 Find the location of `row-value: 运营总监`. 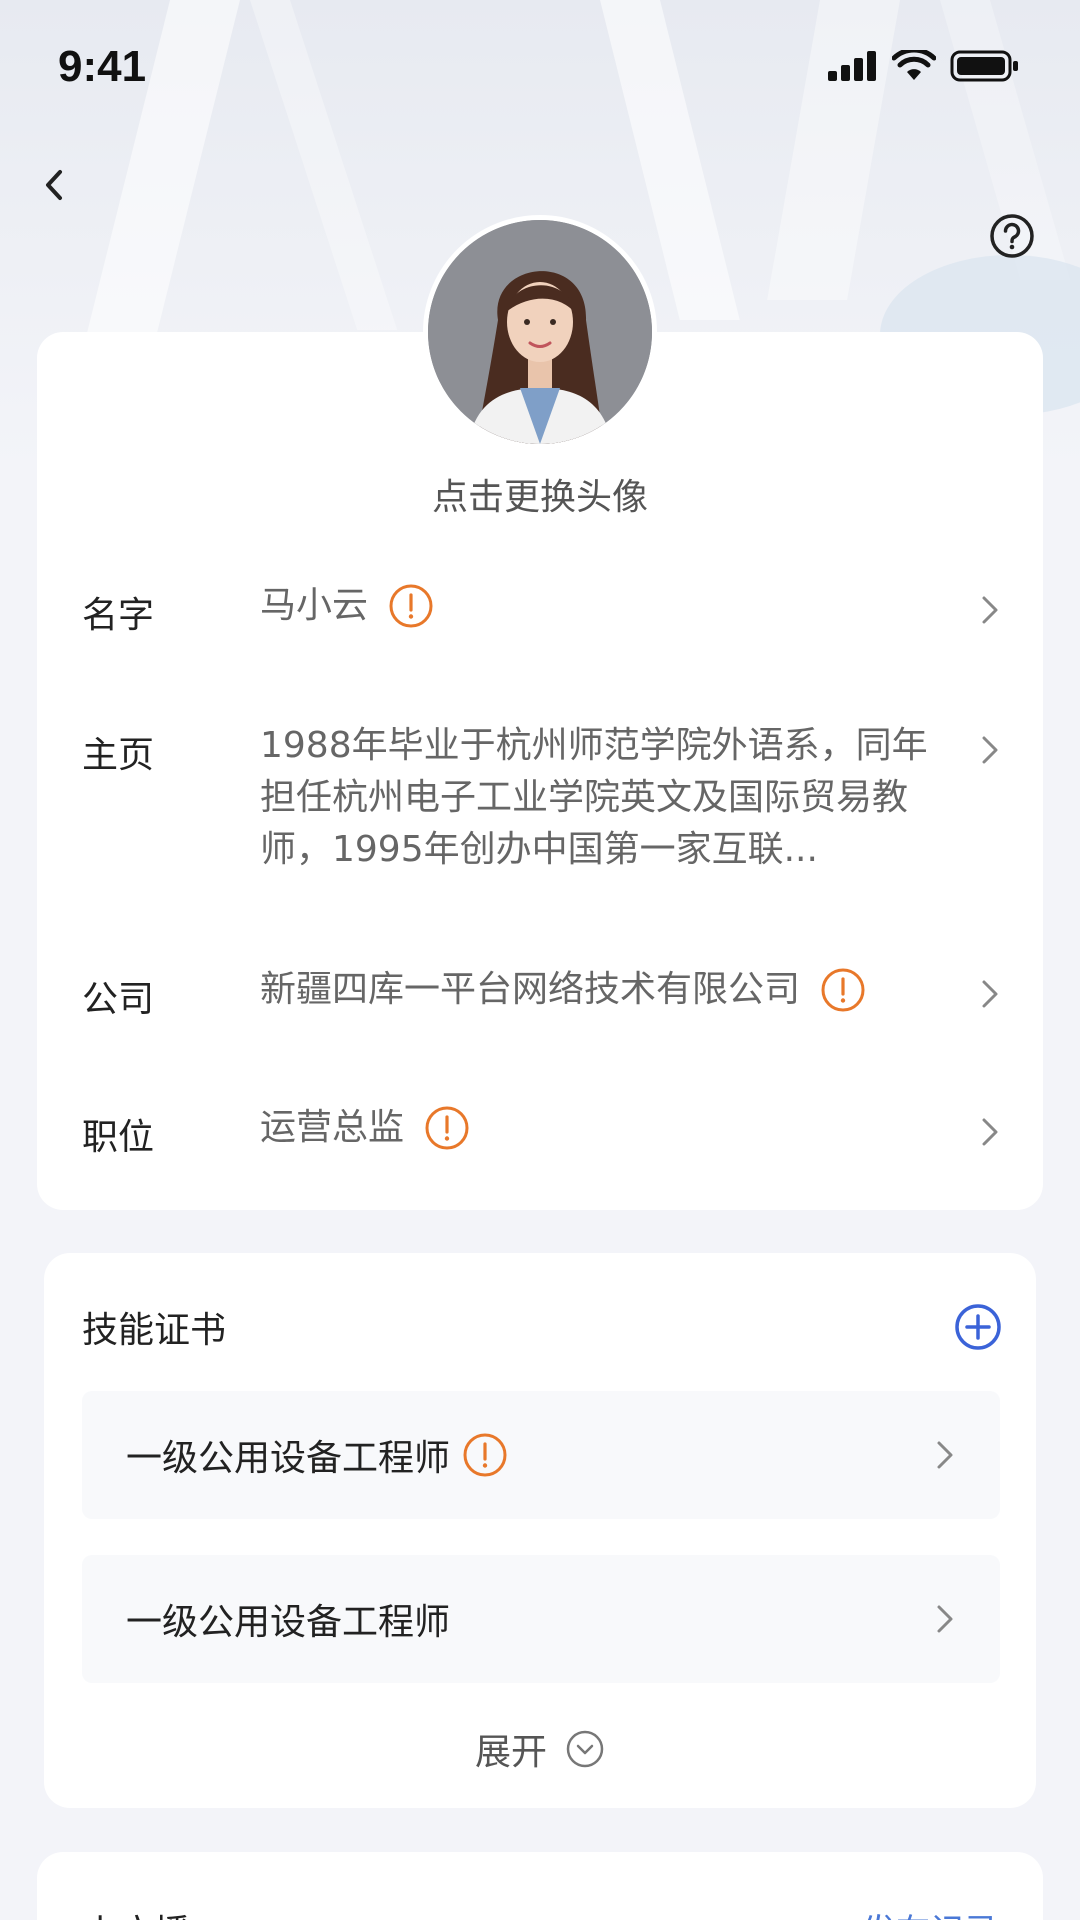

row-value: 运营总监 is located at coordinates (365, 1128).